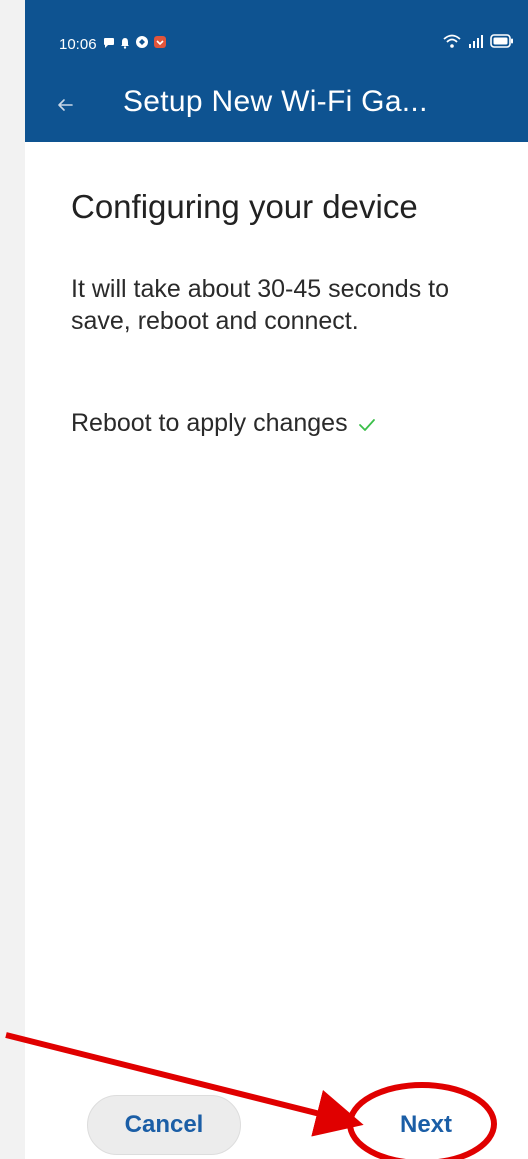 The height and width of the screenshot is (1159, 528). I want to click on next-button: Next, so click(426, 1125).